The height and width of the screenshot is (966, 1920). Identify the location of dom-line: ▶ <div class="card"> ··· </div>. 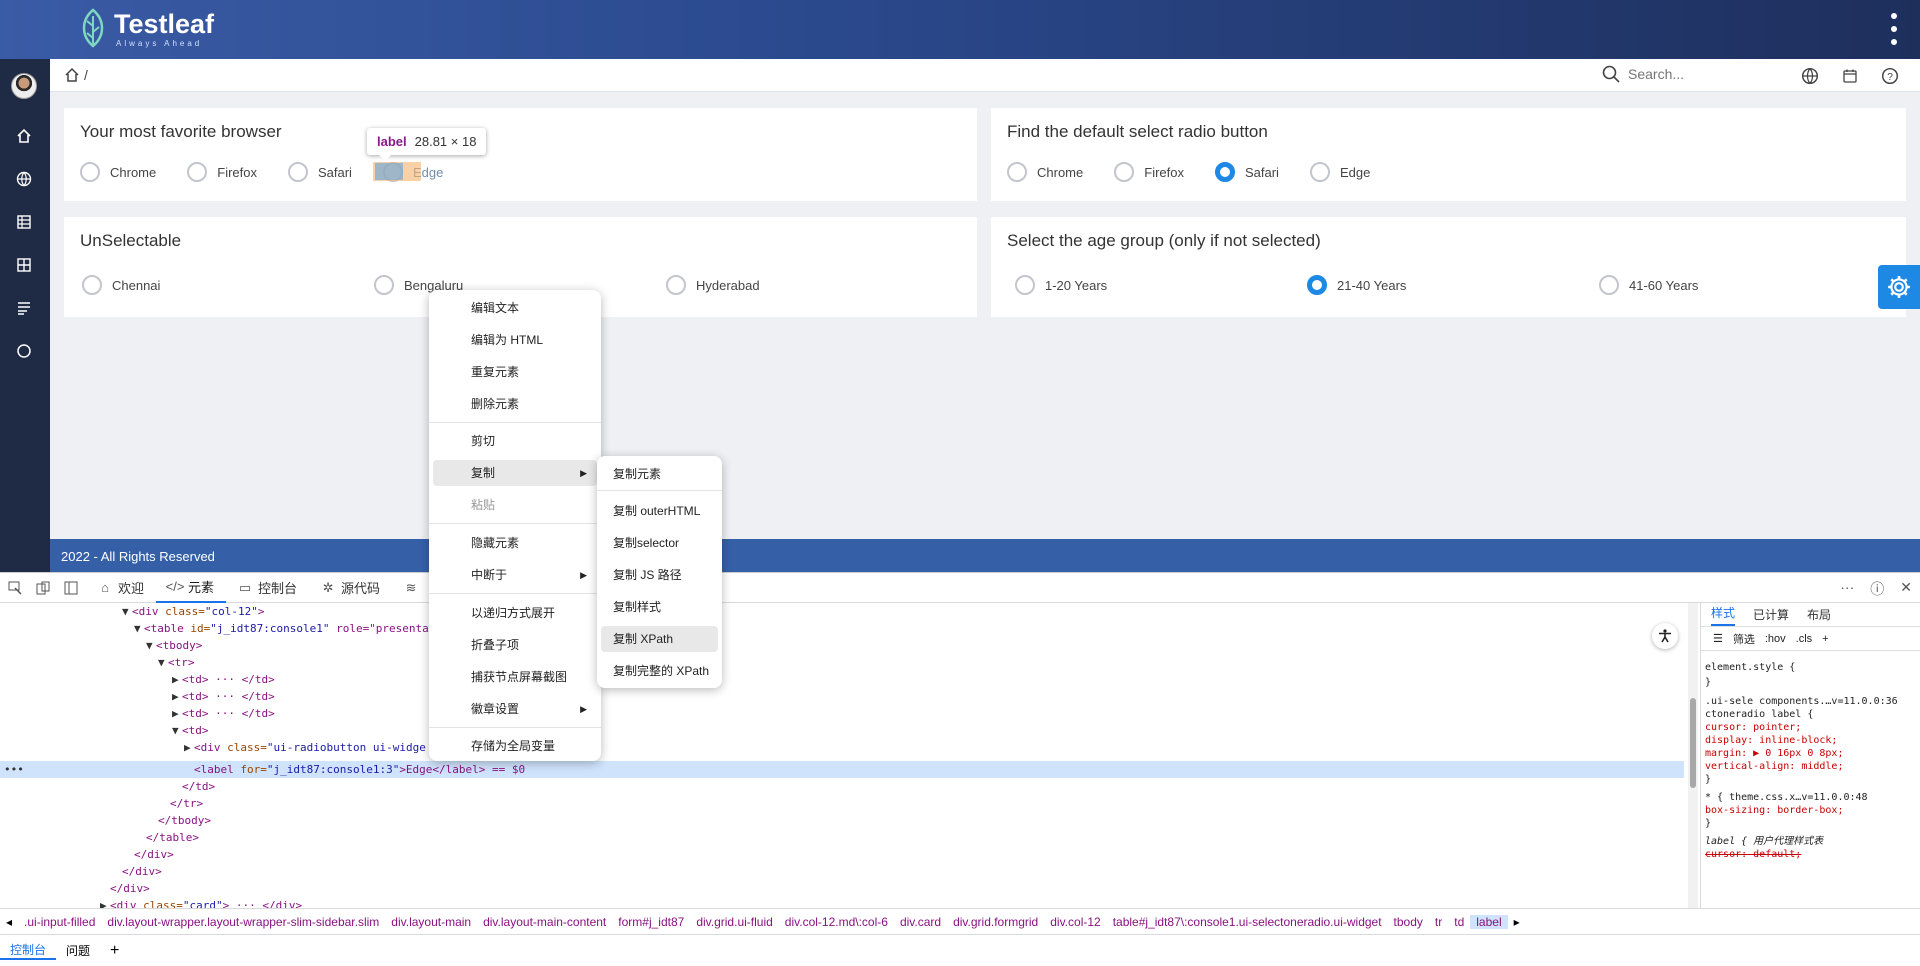
(201, 902).